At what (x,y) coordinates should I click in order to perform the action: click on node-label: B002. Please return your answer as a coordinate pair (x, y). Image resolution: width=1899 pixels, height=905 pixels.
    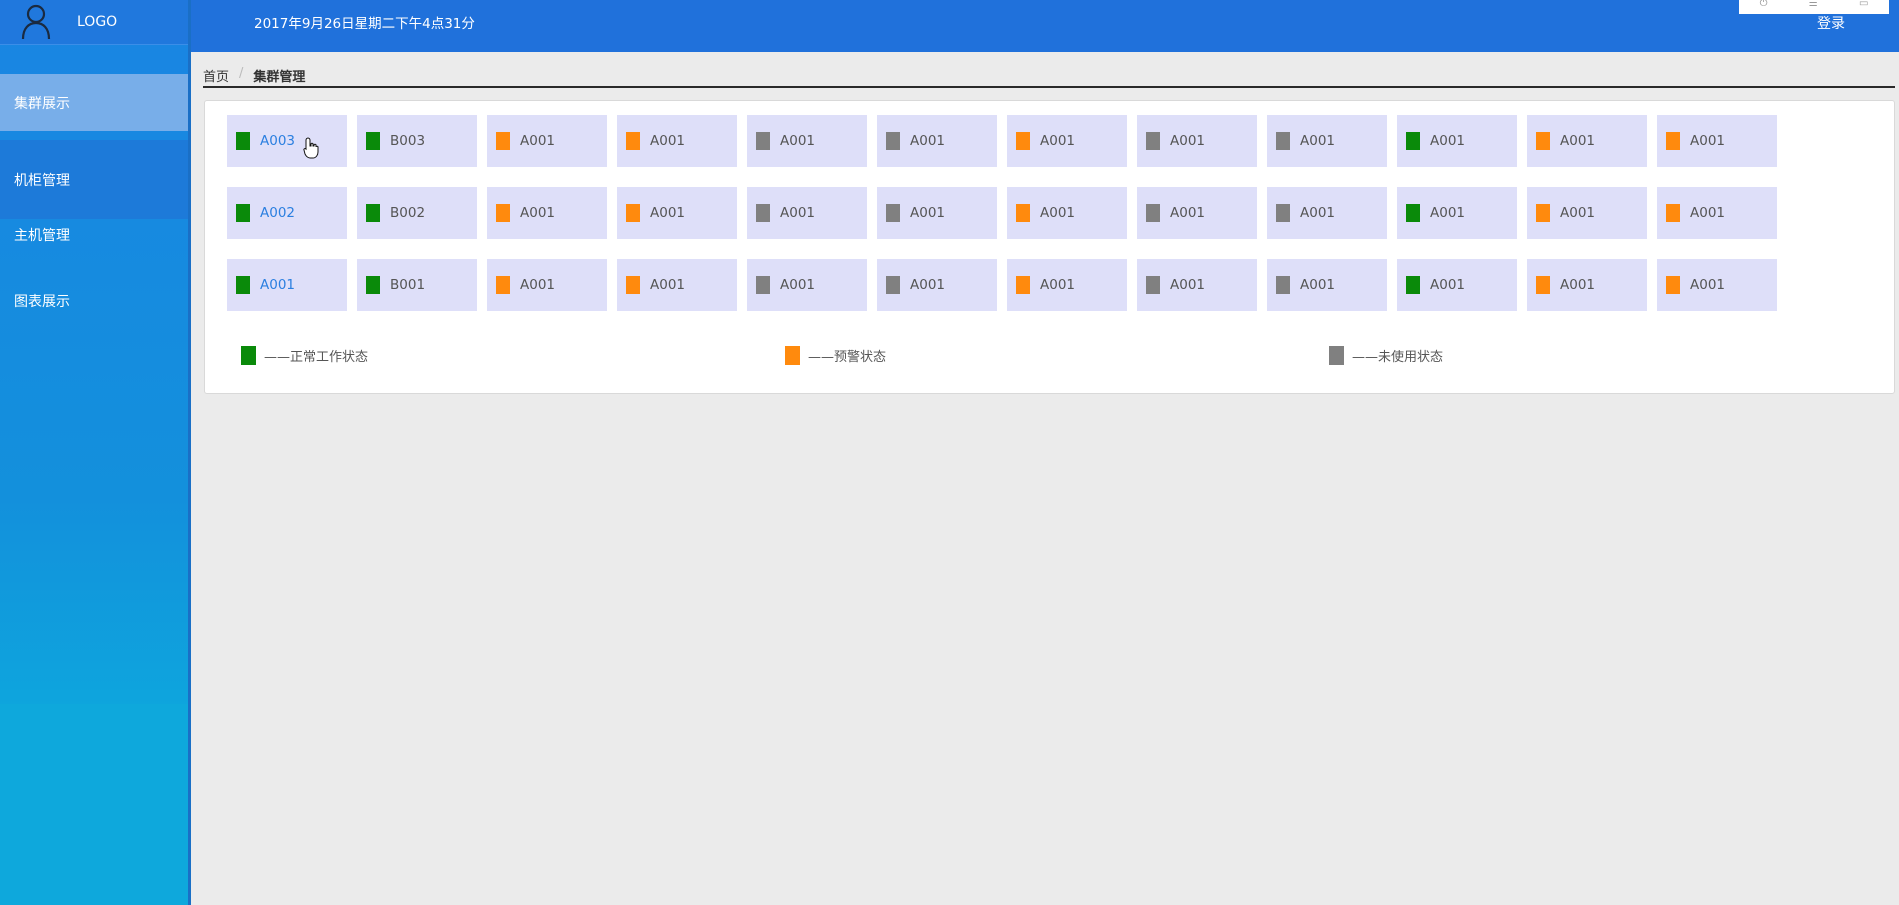
    Looking at the image, I should click on (408, 213).